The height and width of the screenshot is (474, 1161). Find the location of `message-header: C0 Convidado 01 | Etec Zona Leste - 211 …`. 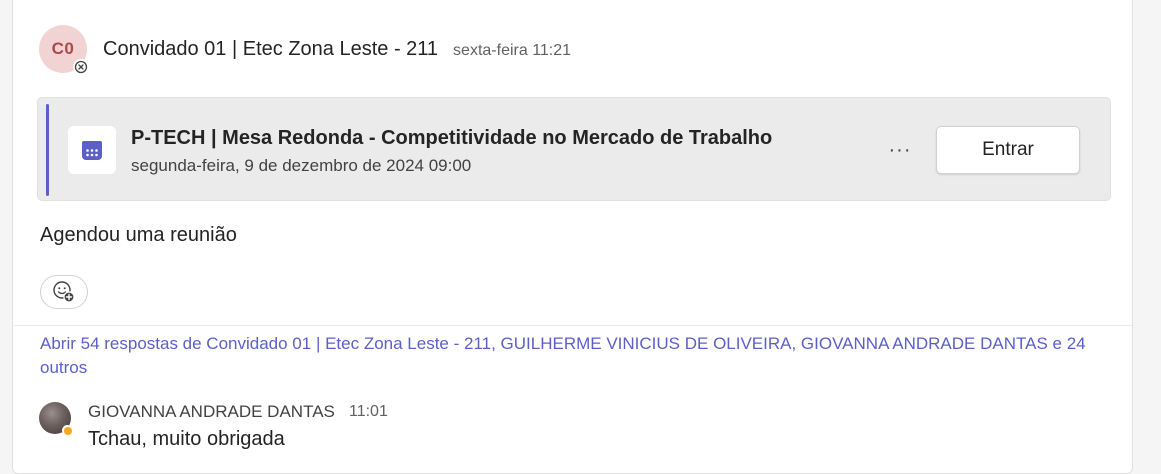

message-header: C0 Convidado 01 | Etec Zona Leste - 211 … is located at coordinates (305, 50).